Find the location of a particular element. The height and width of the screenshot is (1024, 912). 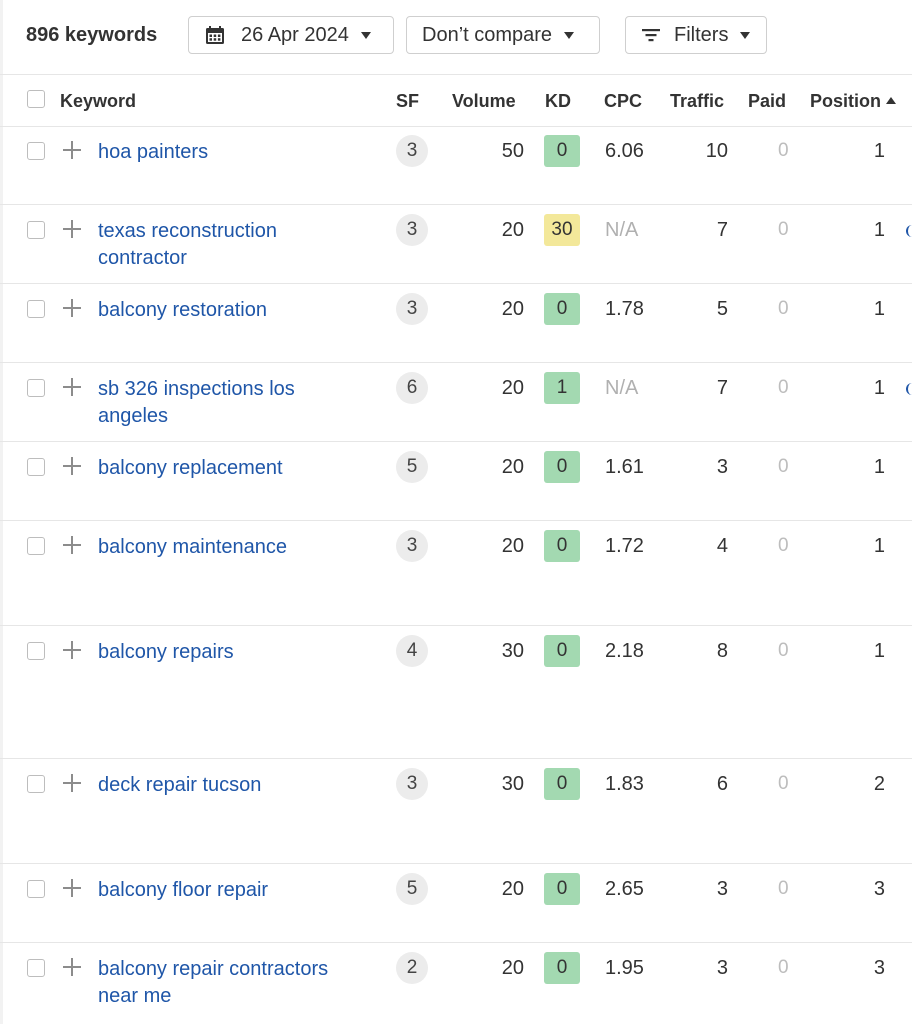

position-value: 3 is located at coordinates (879, 889).